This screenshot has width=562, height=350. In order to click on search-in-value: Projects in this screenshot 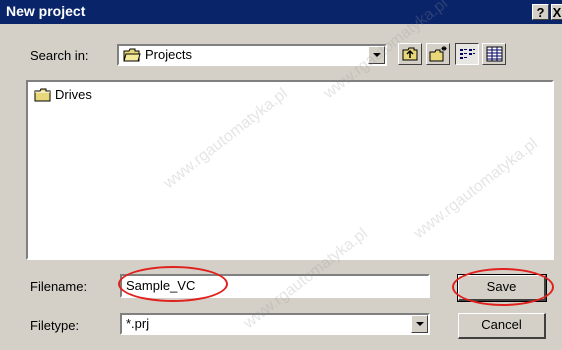, I will do `click(168, 54)`.